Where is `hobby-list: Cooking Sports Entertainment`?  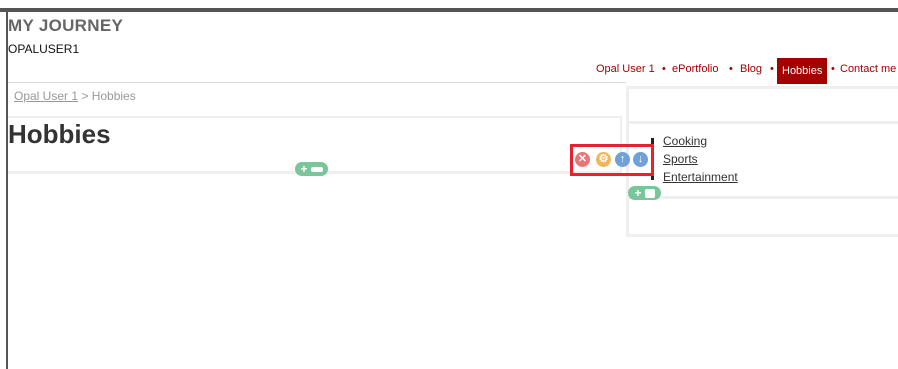 hobby-list: Cooking Sports Entertainment is located at coordinates (693, 160).